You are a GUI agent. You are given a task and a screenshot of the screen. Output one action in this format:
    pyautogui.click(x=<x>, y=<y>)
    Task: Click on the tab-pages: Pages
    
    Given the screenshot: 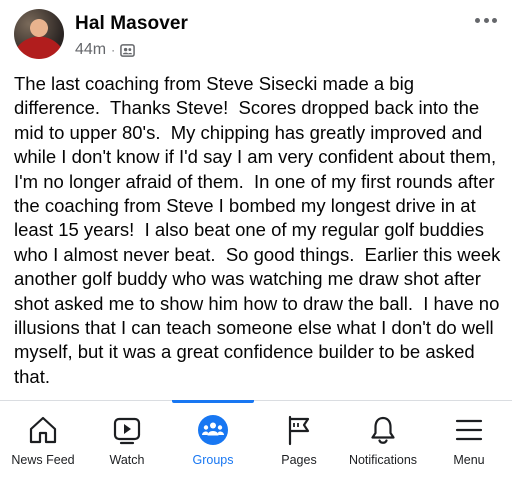 What is the action you would take?
    pyautogui.click(x=299, y=449)
    